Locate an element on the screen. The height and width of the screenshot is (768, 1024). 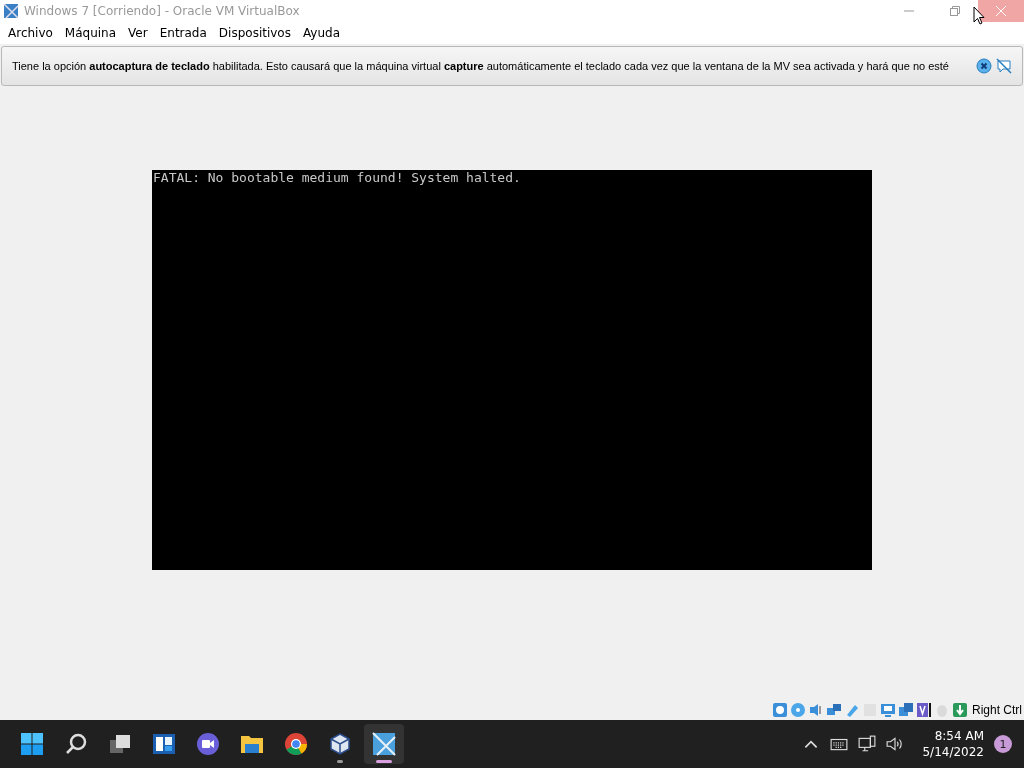
clock-time: 8:54 AM is located at coordinates (959, 736).